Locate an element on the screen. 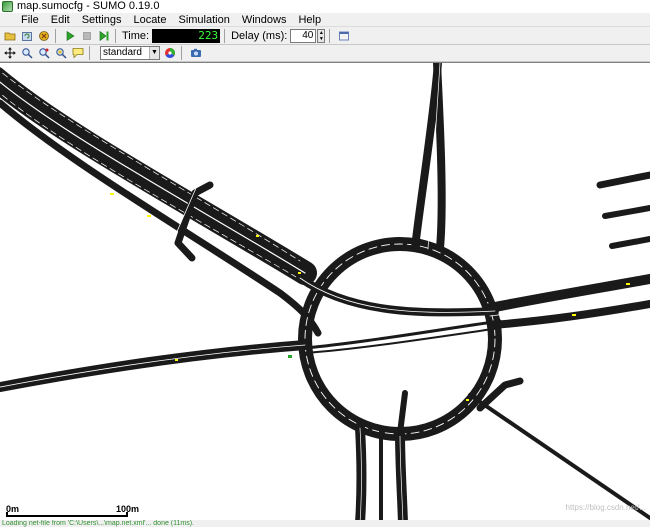 The image size is (650, 527). road-east is located at coordinates (567, 301).